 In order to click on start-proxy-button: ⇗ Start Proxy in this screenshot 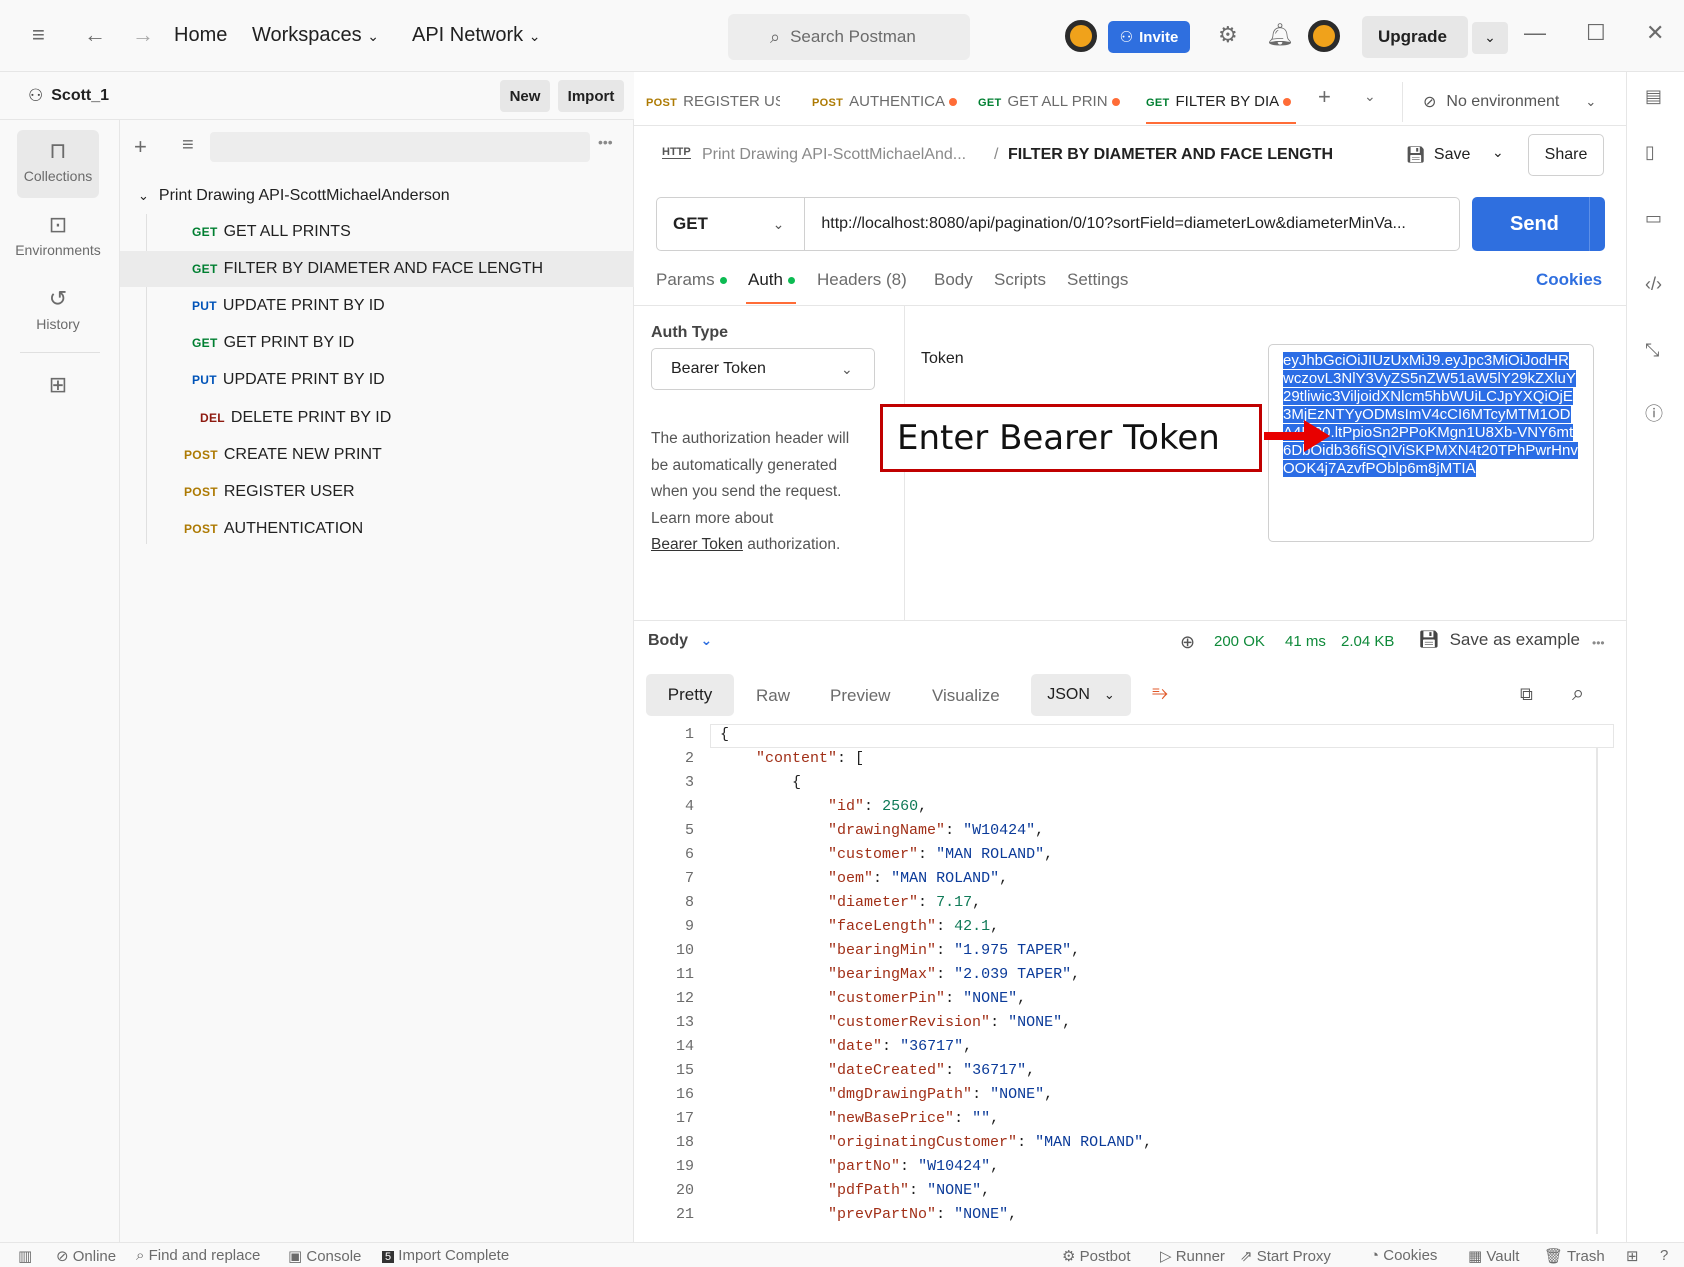, I will do `click(1285, 1256)`.